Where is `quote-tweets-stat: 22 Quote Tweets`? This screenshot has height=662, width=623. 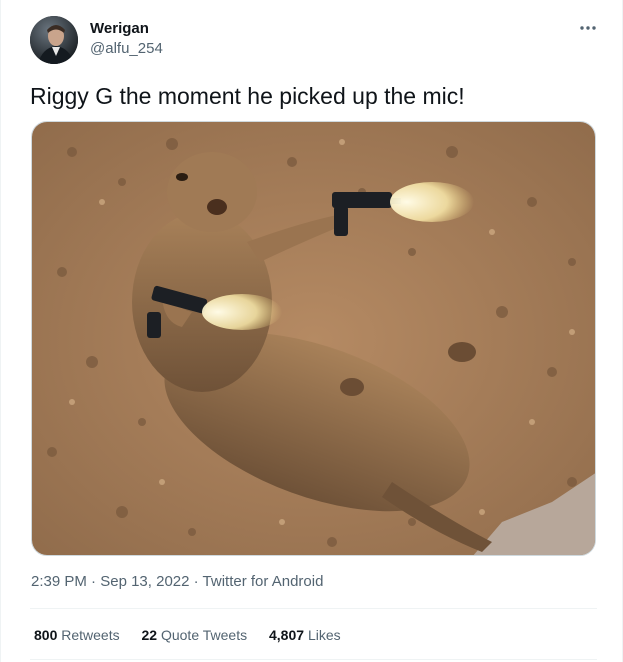 quote-tweets-stat: 22 Quote Tweets is located at coordinates (195, 635).